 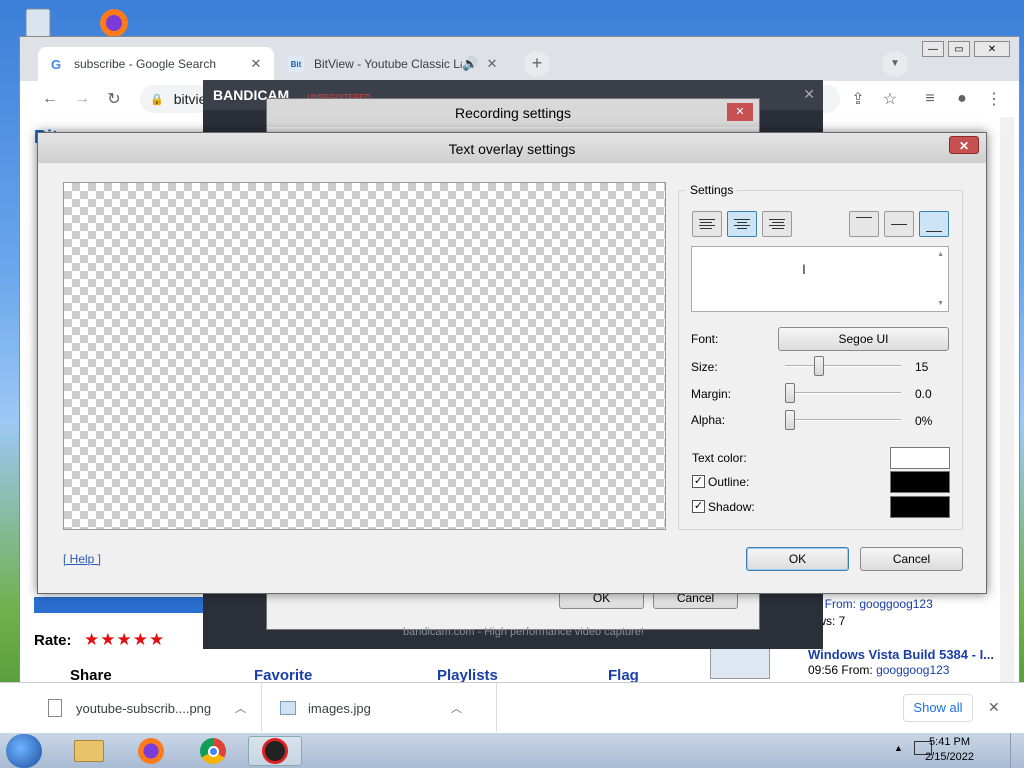 I want to click on font-select-button: Segoe UI, so click(x=863, y=339).